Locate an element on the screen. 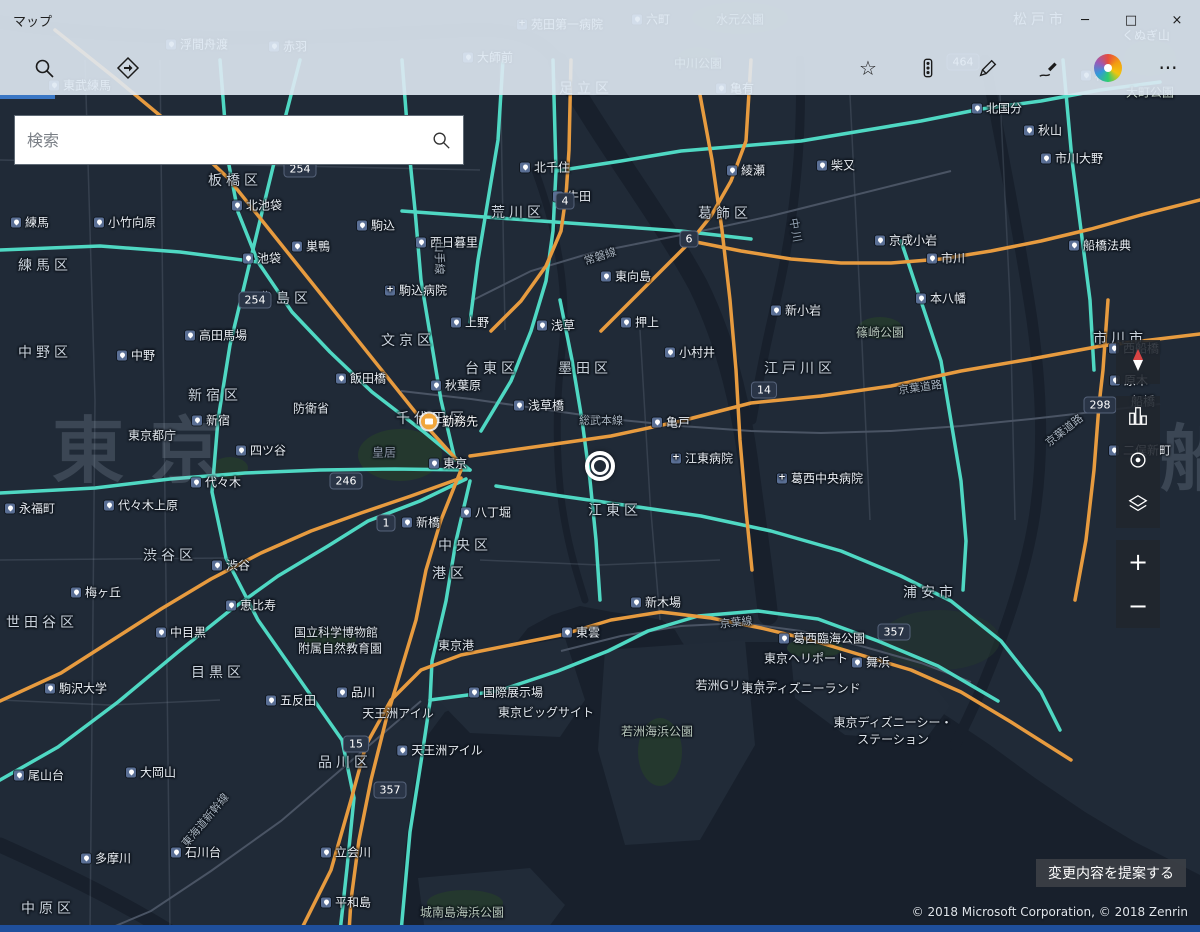 The image size is (1200, 932). map-label-park: 若洲海浜公園 is located at coordinates (657, 731).